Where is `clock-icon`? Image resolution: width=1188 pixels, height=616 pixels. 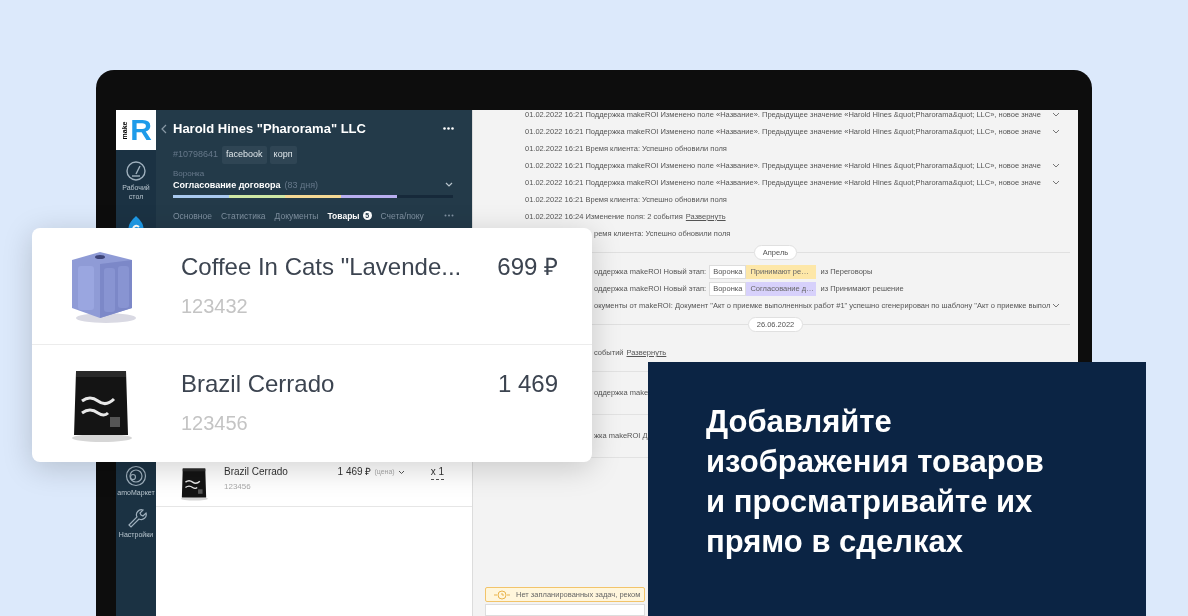
clock-icon is located at coordinates (502, 594).